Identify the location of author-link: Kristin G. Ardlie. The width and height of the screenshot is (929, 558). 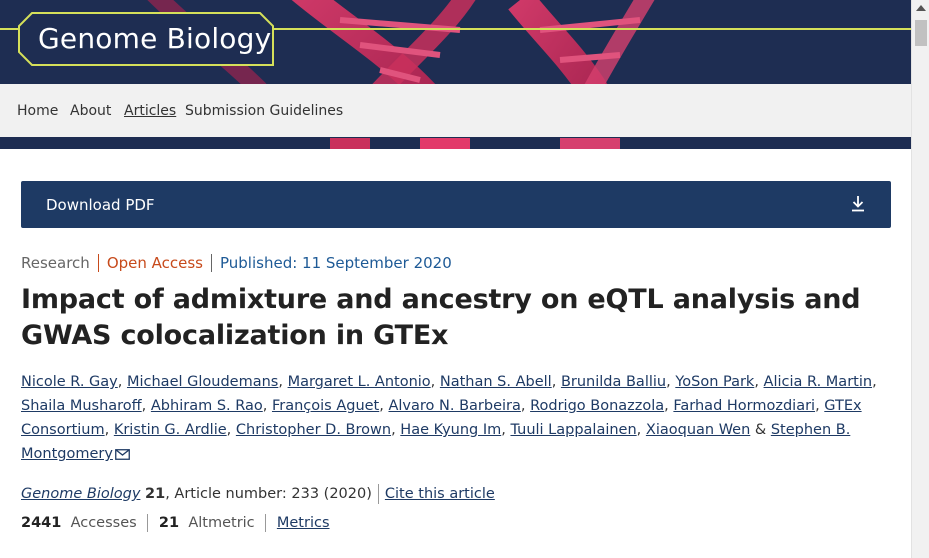
(170, 430).